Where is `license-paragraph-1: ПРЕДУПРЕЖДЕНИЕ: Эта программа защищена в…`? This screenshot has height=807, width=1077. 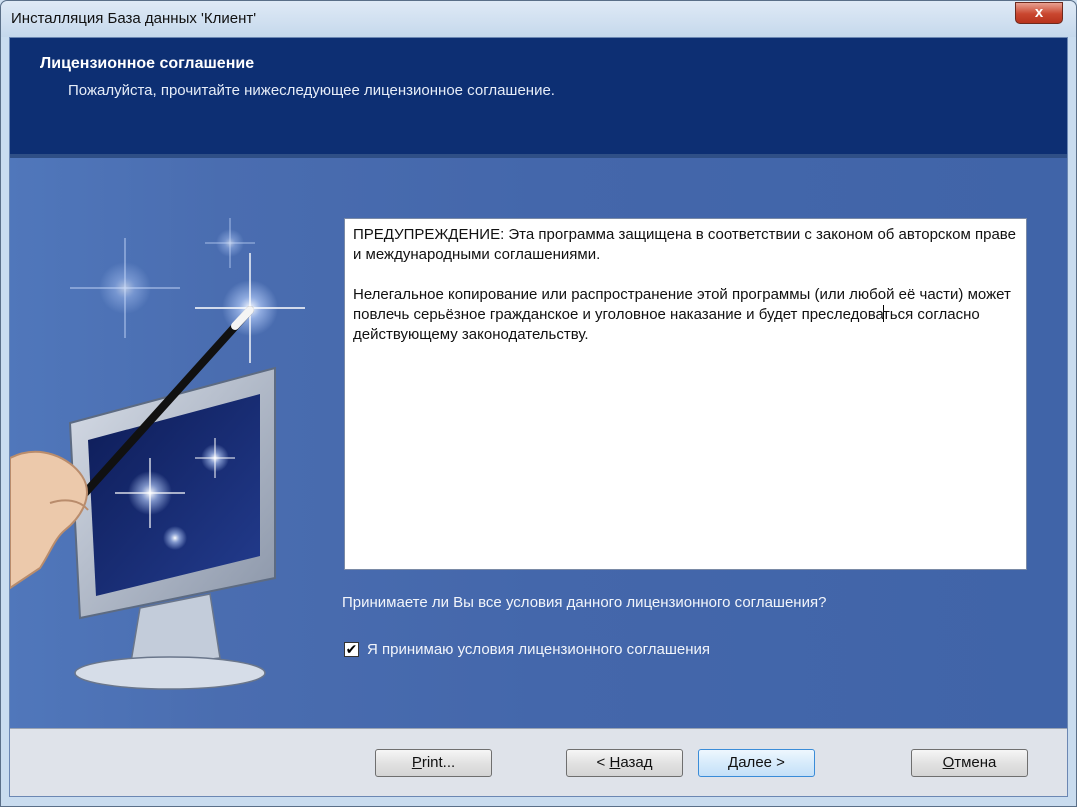
license-paragraph-1: ПРЕДУПРЕЖДЕНИЕ: Эта программа защищена в… is located at coordinates (684, 244).